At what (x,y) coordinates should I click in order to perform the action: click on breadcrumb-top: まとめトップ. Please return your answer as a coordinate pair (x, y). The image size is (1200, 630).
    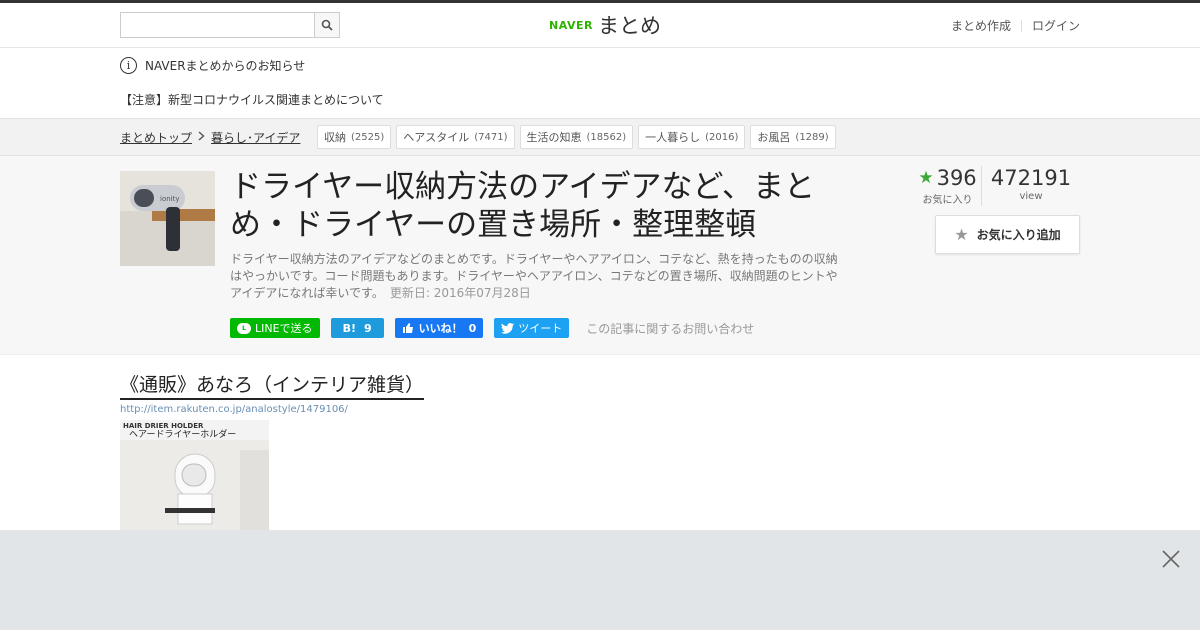
    Looking at the image, I should click on (156, 137).